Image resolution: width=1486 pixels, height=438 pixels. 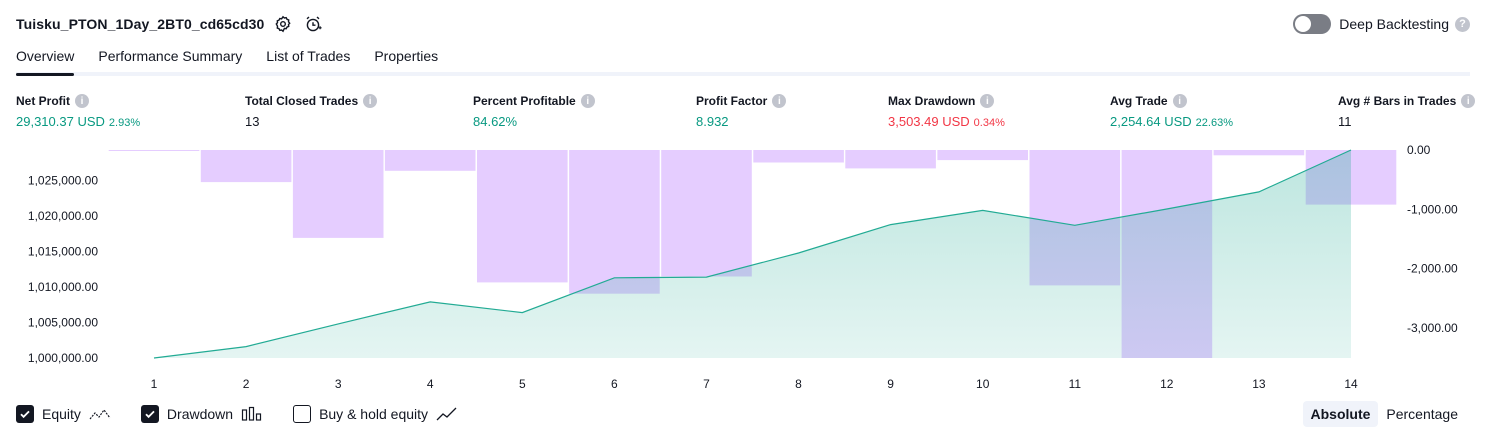 What do you see at coordinates (1422, 414) in the screenshot?
I see `percentage-button: Percentage` at bounding box center [1422, 414].